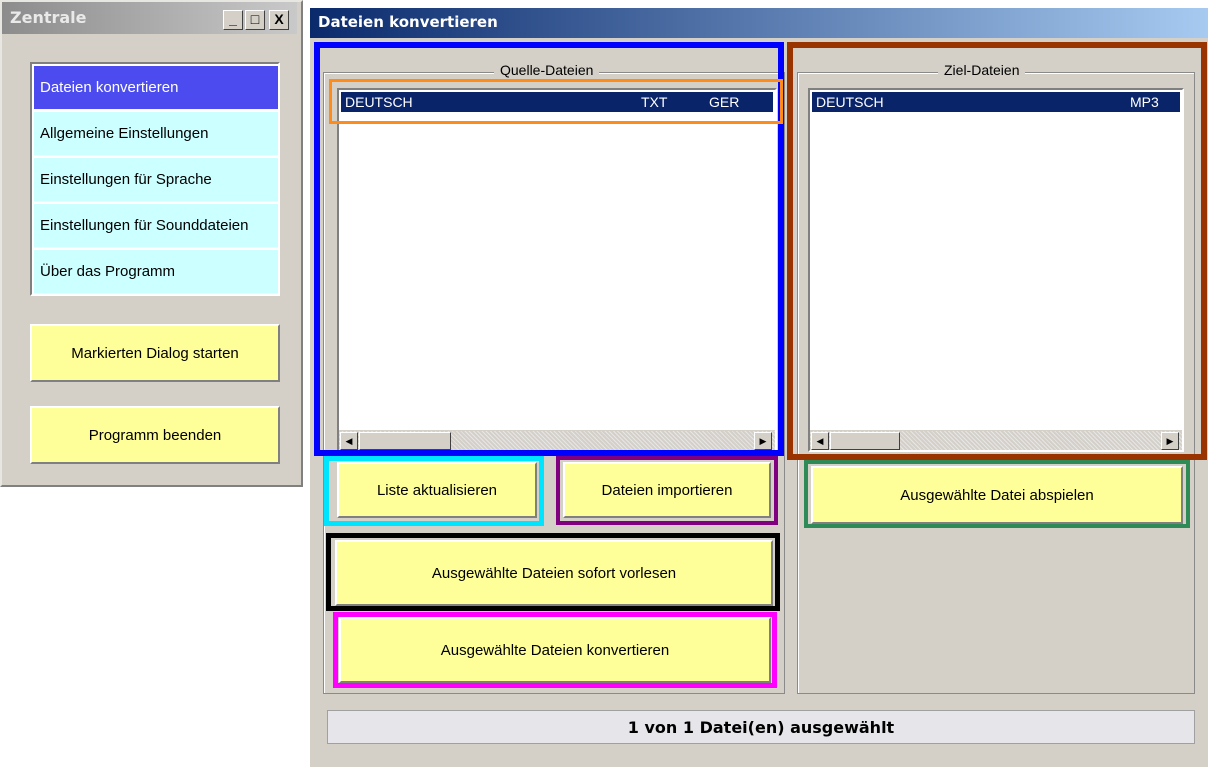  I want to click on source-row-lang: GER, so click(724, 102).